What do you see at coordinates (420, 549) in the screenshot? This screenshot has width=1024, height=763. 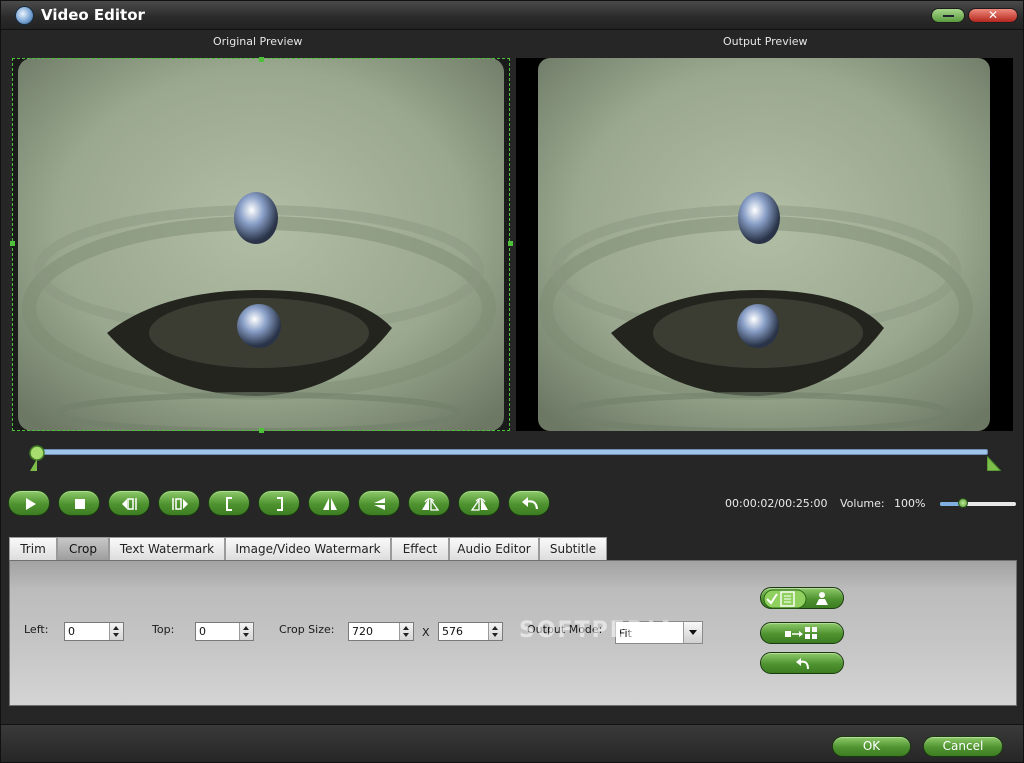 I see `tab-effect: Effect` at bounding box center [420, 549].